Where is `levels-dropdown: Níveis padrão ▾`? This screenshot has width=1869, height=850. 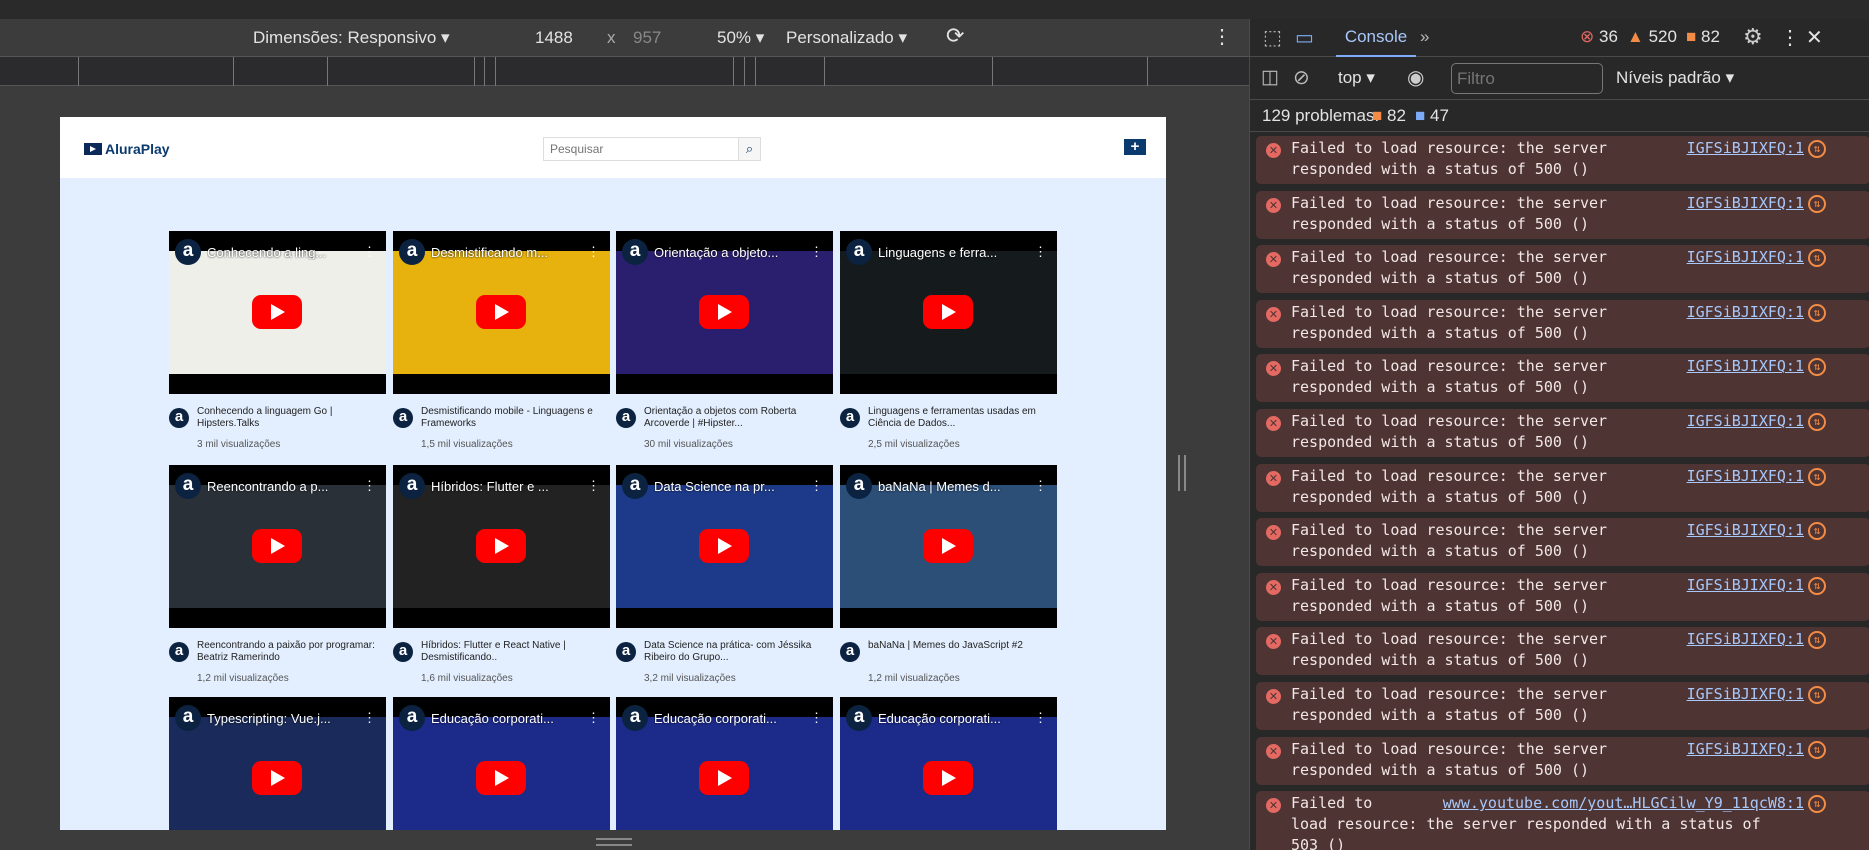
levels-dropdown: Níveis padrão ▾ is located at coordinates (1675, 78).